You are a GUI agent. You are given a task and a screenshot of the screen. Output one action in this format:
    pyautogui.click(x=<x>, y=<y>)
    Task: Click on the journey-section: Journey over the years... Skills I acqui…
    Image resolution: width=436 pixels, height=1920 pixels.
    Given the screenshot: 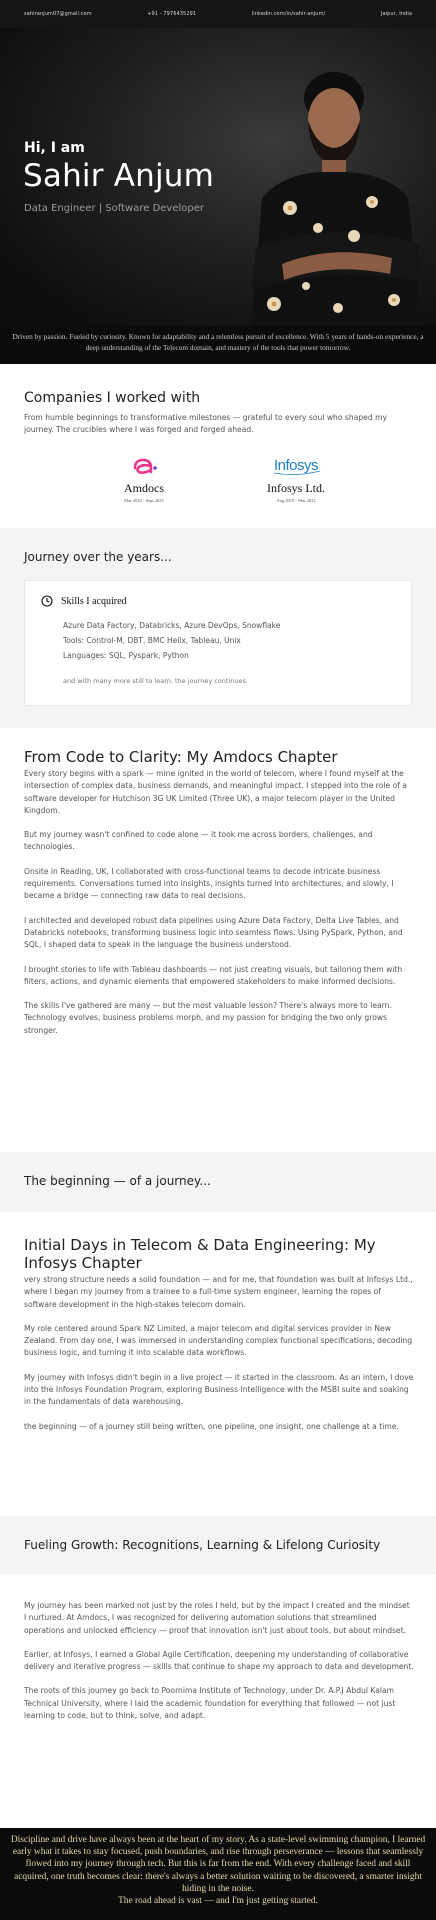 What is the action you would take?
    pyautogui.click(x=218, y=628)
    